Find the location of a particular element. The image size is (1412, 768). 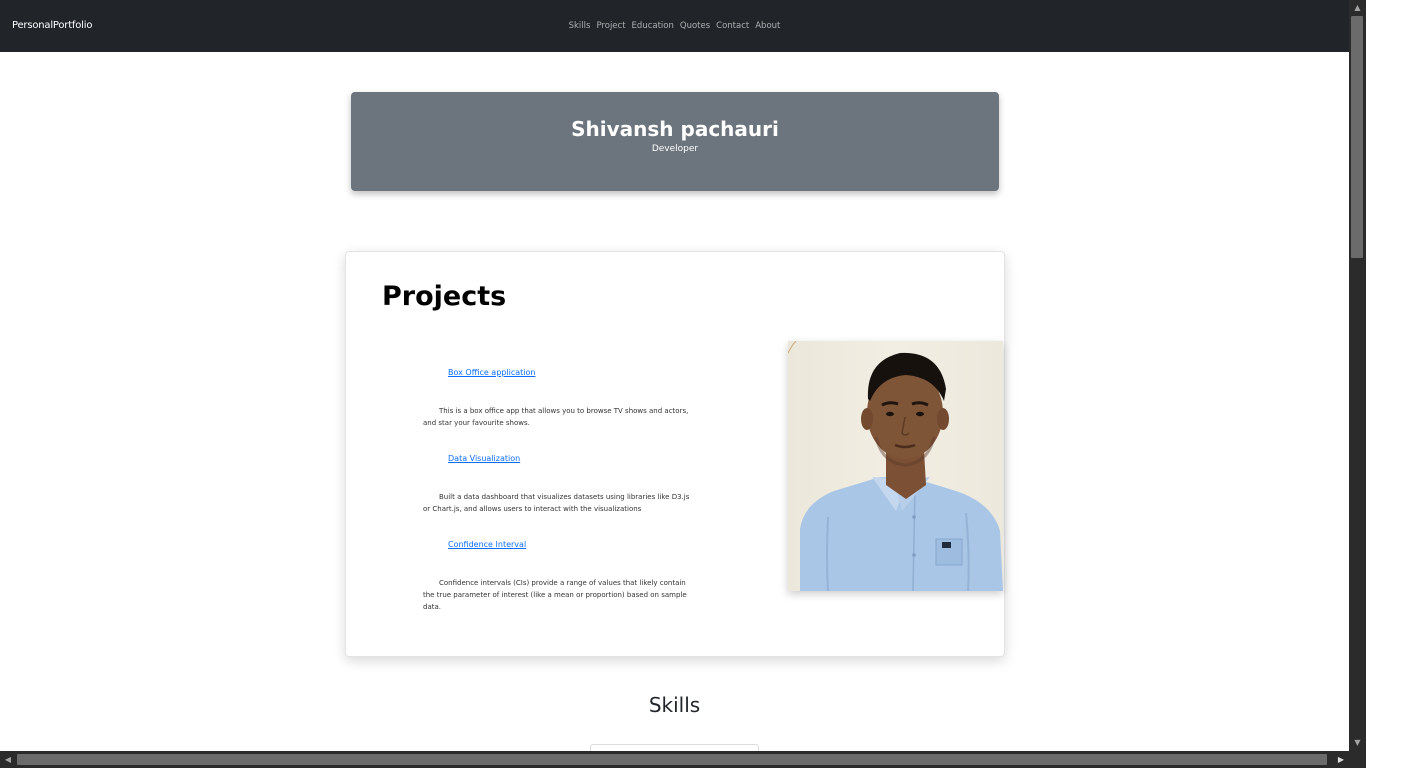

nav-link-contact: Contact is located at coordinates (732, 26).